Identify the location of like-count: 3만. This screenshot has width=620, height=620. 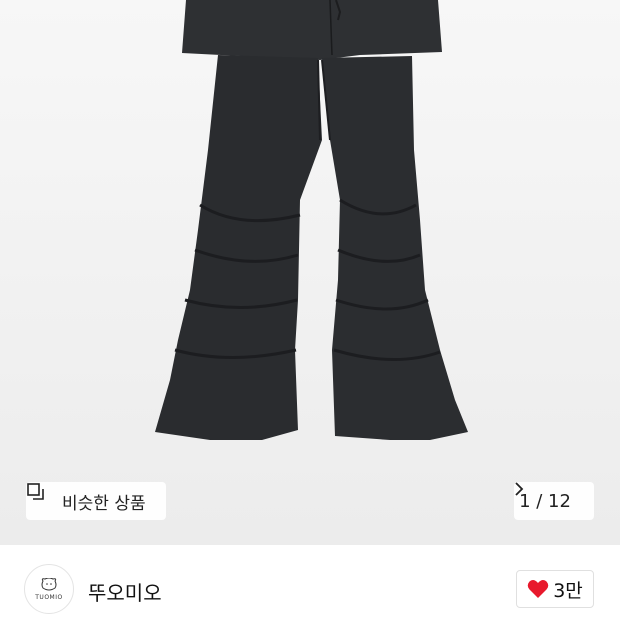
(568, 590).